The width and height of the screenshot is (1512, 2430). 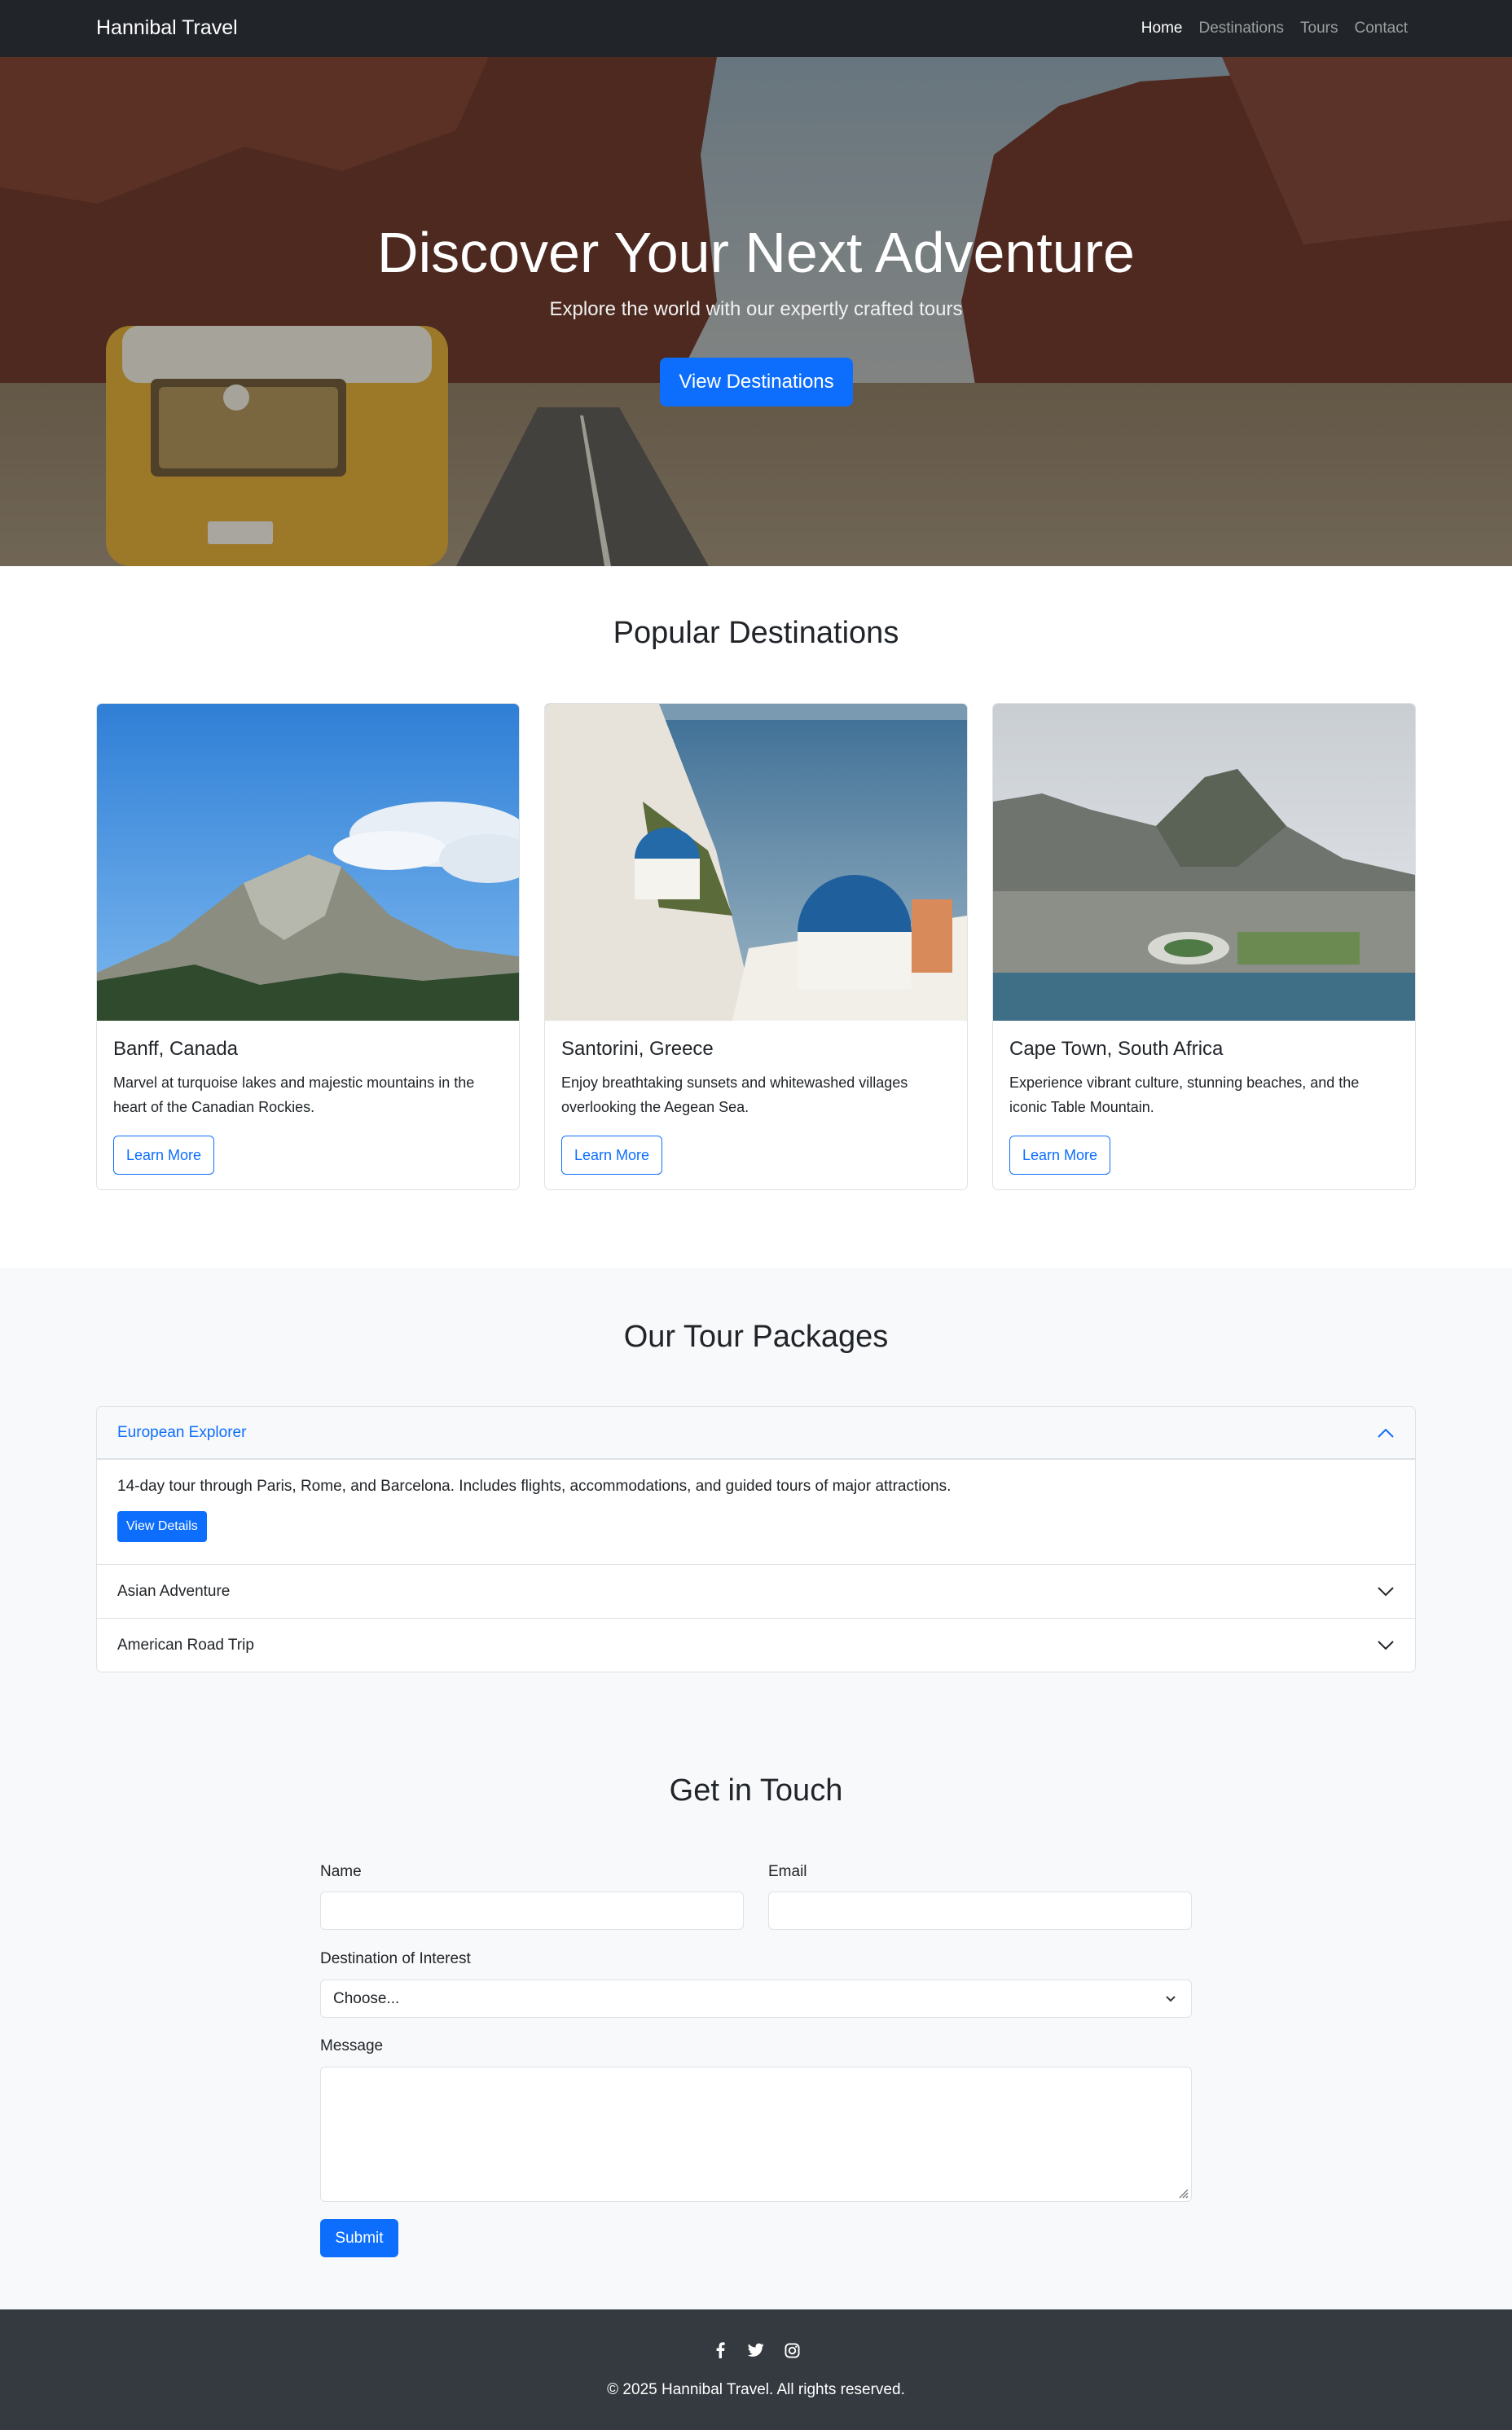 I want to click on accordion-header-label: Asian Adventure, so click(x=174, y=1591).